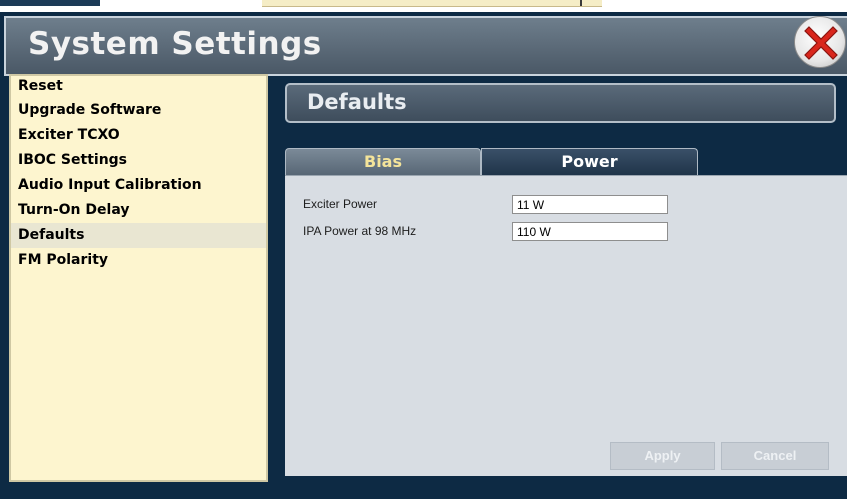 The height and width of the screenshot is (499, 847). What do you see at coordinates (138, 210) in the screenshot?
I see `menu-item-turn-on-delay: Turn-On Delay` at bounding box center [138, 210].